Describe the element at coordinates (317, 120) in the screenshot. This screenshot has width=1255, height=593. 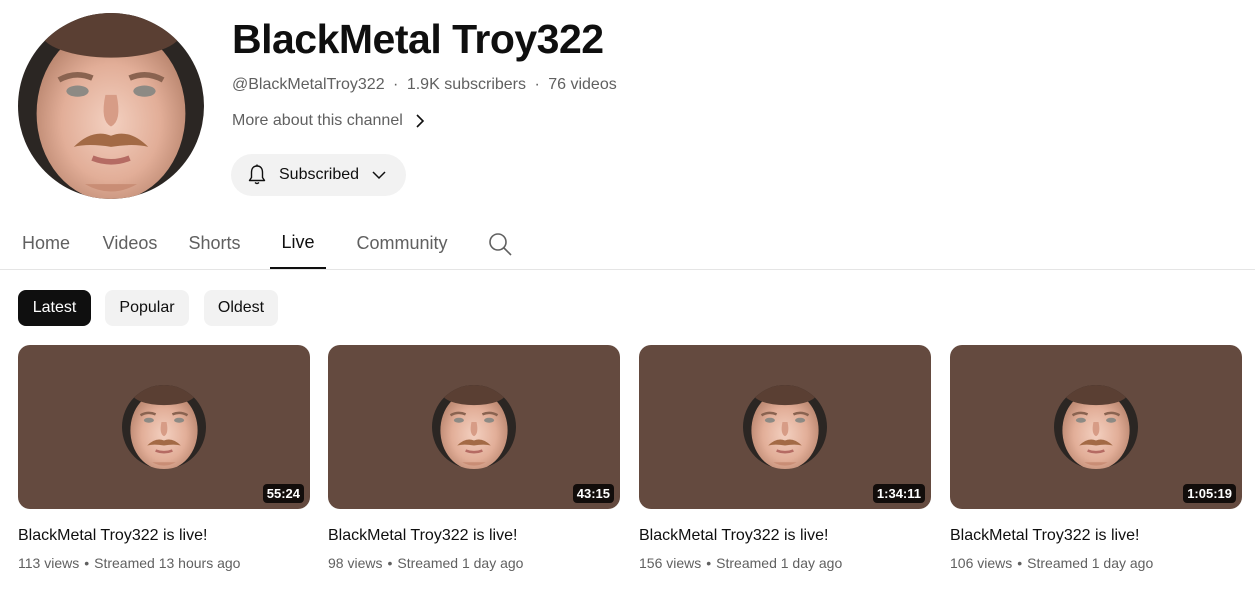
I see `more-about-label: More about this channel` at that location.